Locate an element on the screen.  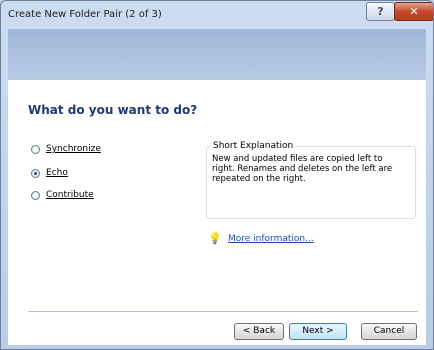
header-banner is located at coordinates (217, 54).